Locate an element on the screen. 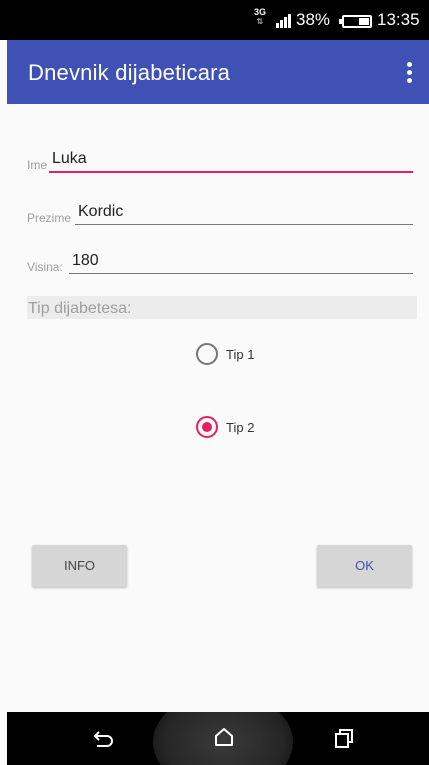 The image size is (429, 765). nav-bar is located at coordinates (218, 738).